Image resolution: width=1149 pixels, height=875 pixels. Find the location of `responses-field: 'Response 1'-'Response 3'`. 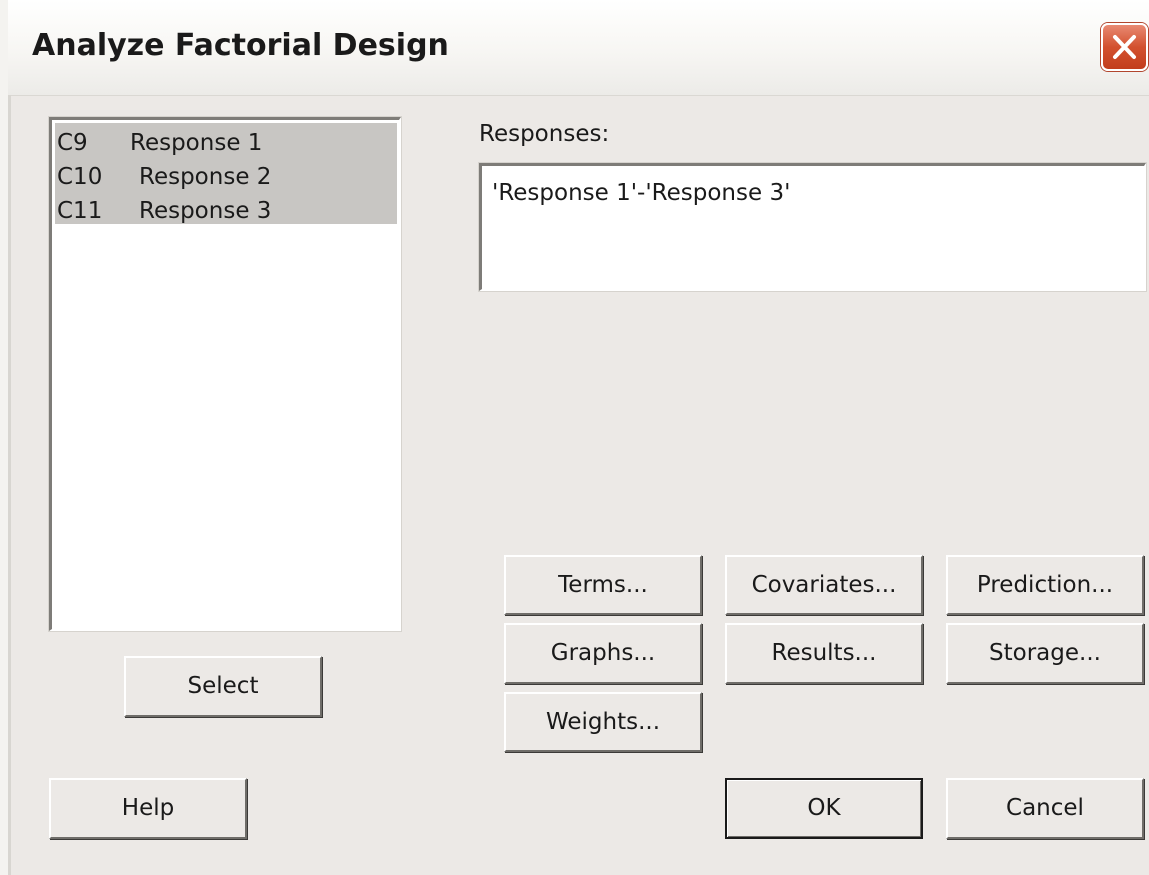

responses-field: 'Response 1'-'Response 3' is located at coordinates (812, 227).